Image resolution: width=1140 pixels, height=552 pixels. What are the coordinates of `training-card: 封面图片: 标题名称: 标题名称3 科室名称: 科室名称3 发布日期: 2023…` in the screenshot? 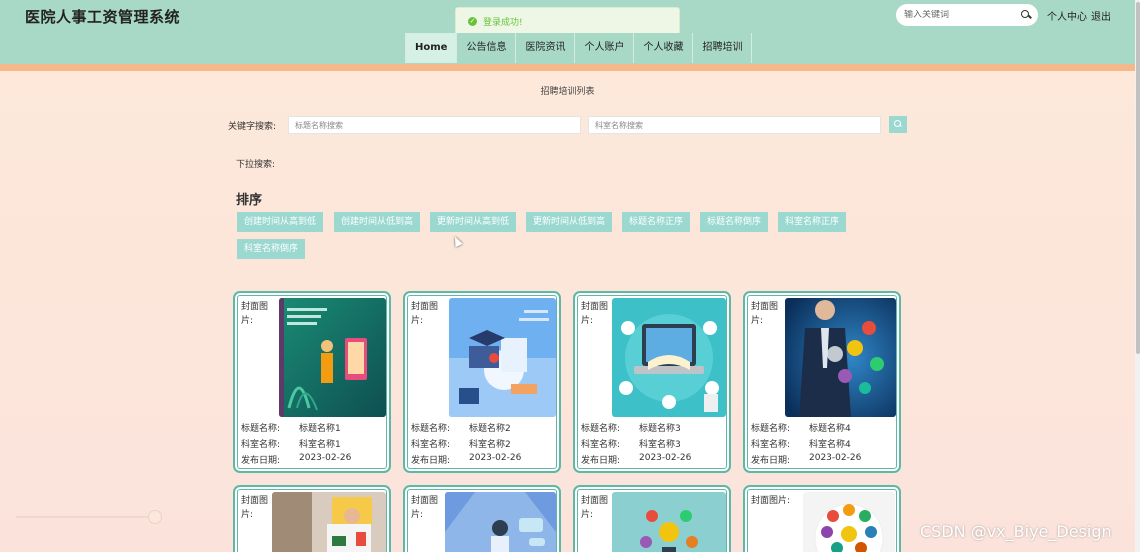 It's located at (652, 382).